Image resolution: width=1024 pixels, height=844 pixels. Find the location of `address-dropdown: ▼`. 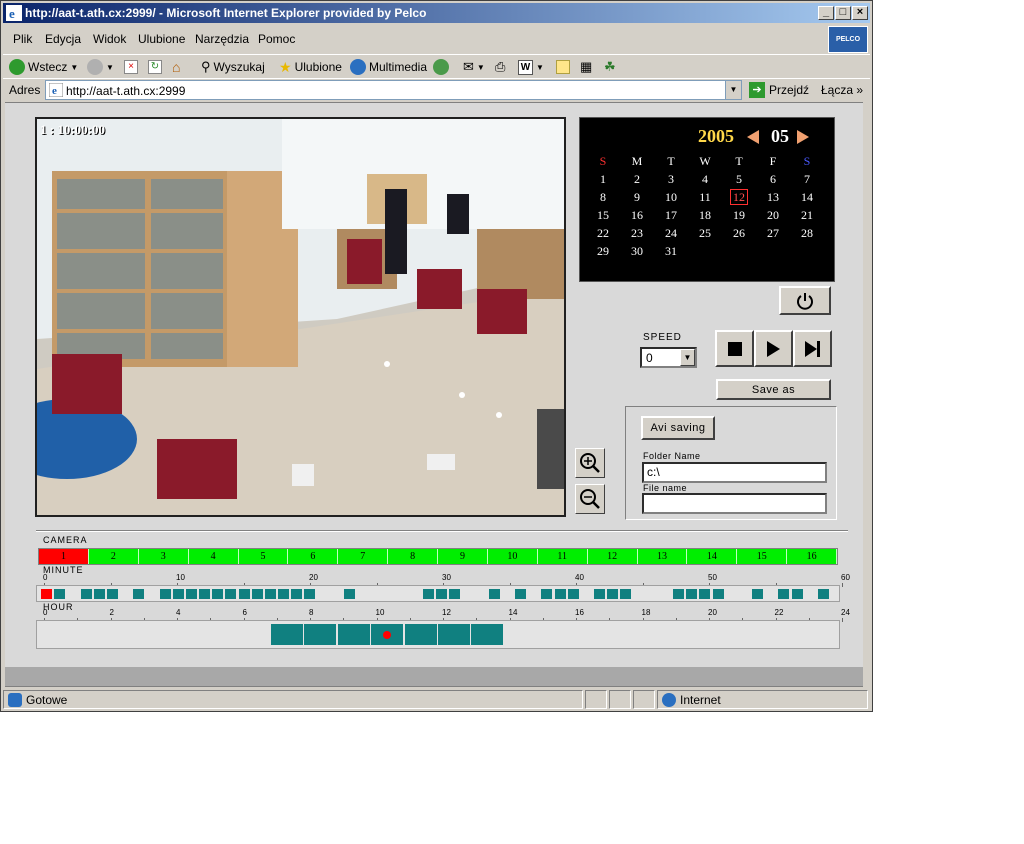

address-dropdown: ▼ is located at coordinates (733, 90).